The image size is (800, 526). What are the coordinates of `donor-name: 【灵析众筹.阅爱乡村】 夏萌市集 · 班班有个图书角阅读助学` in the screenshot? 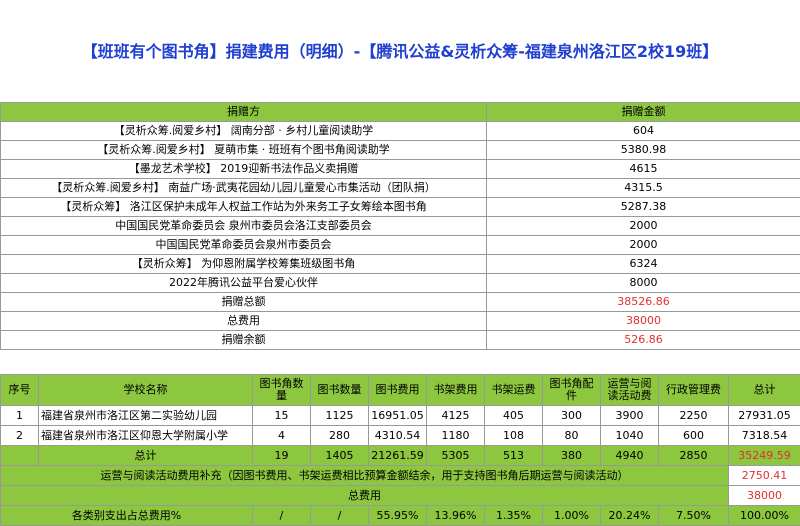 It's located at (244, 150).